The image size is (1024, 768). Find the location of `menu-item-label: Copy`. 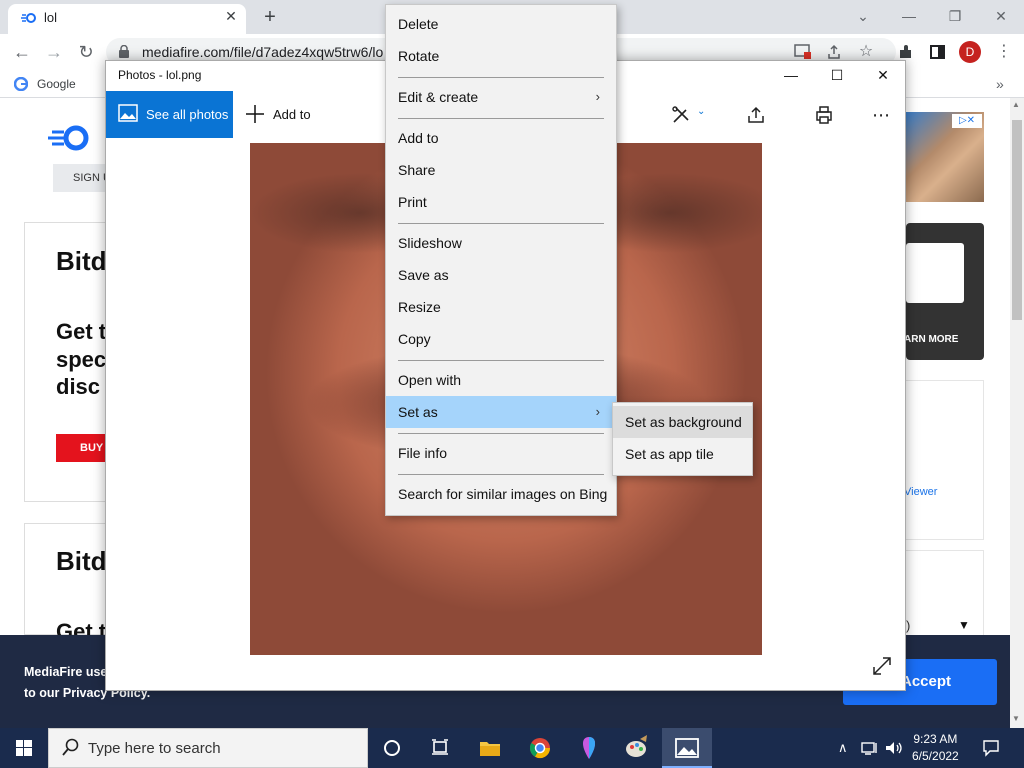

menu-item-label: Copy is located at coordinates (414, 339).